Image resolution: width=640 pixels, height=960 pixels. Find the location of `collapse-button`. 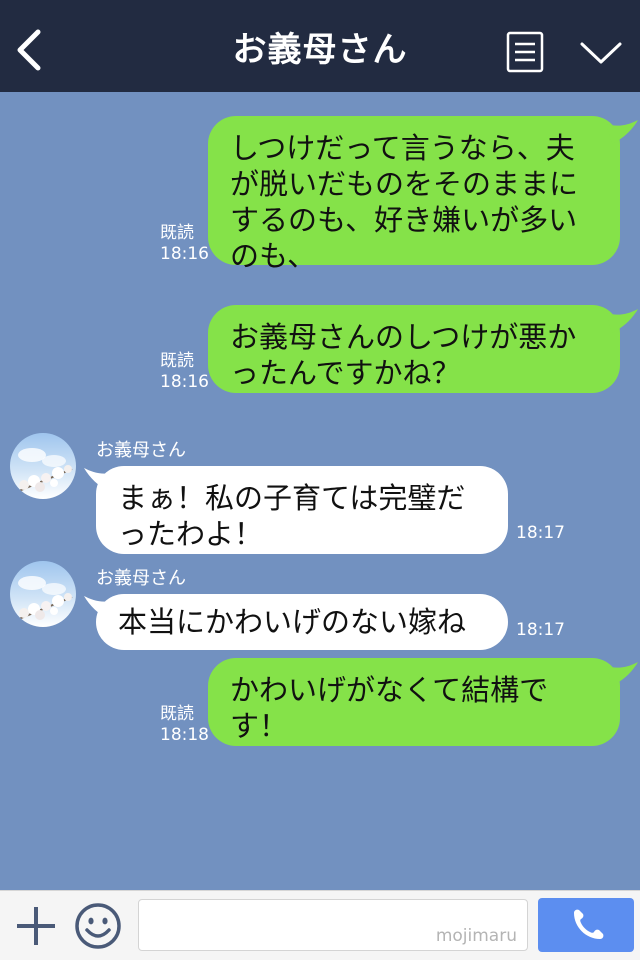

collapse-button is located at coordinates (601, 53).